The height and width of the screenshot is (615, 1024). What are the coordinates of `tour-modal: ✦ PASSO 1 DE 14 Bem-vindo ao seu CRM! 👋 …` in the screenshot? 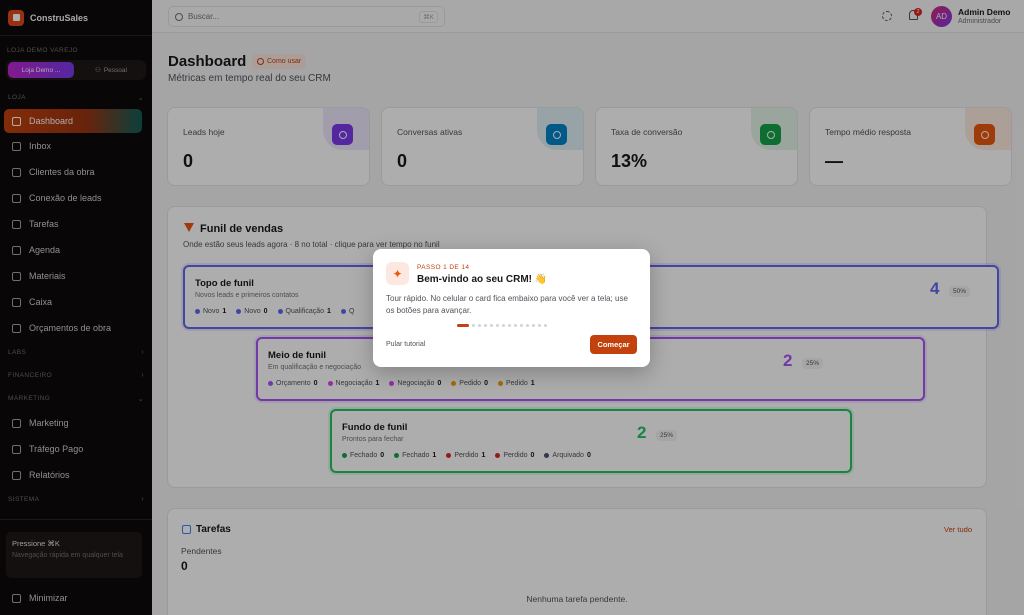 It's located at (511, 308).